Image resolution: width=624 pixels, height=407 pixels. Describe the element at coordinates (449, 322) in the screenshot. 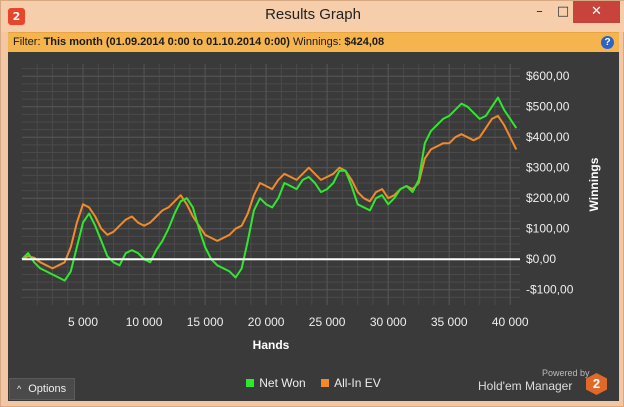

I see `x-tick-label: 35 000` at that location.